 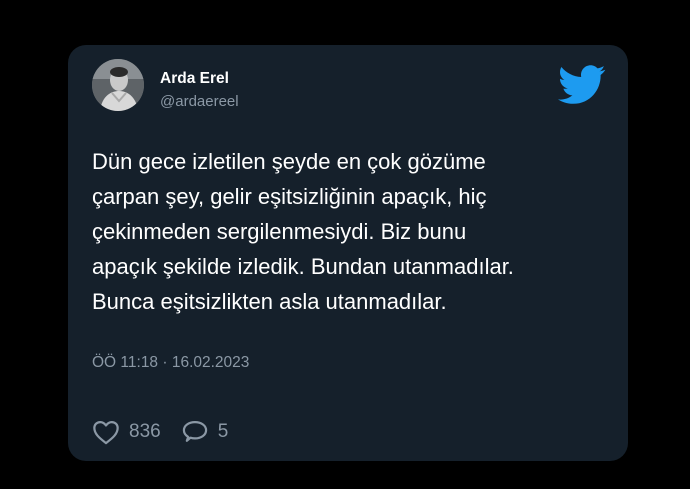 I want to click on heart-icon, so click(x=106, y=432).